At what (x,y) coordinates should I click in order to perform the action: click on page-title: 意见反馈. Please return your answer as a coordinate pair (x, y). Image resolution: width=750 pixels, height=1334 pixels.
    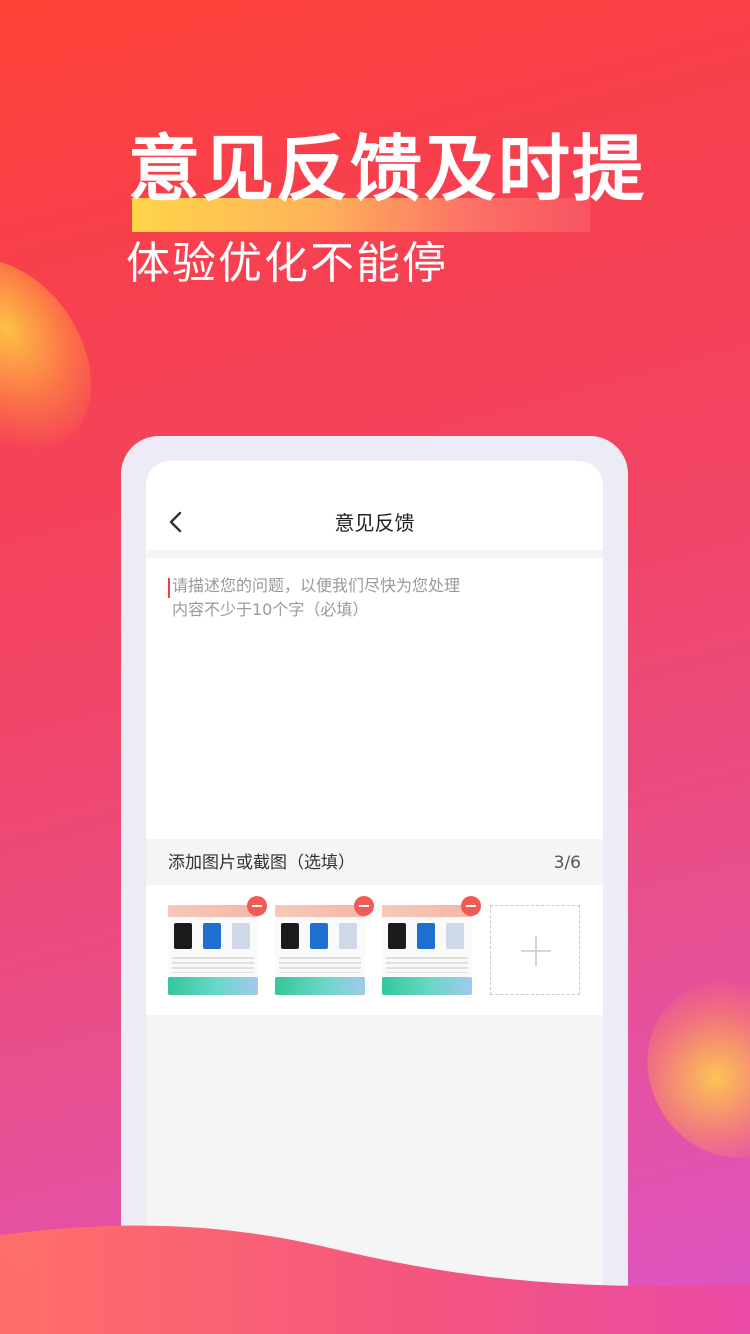
    Looking at the image, I should click on (374, 523).